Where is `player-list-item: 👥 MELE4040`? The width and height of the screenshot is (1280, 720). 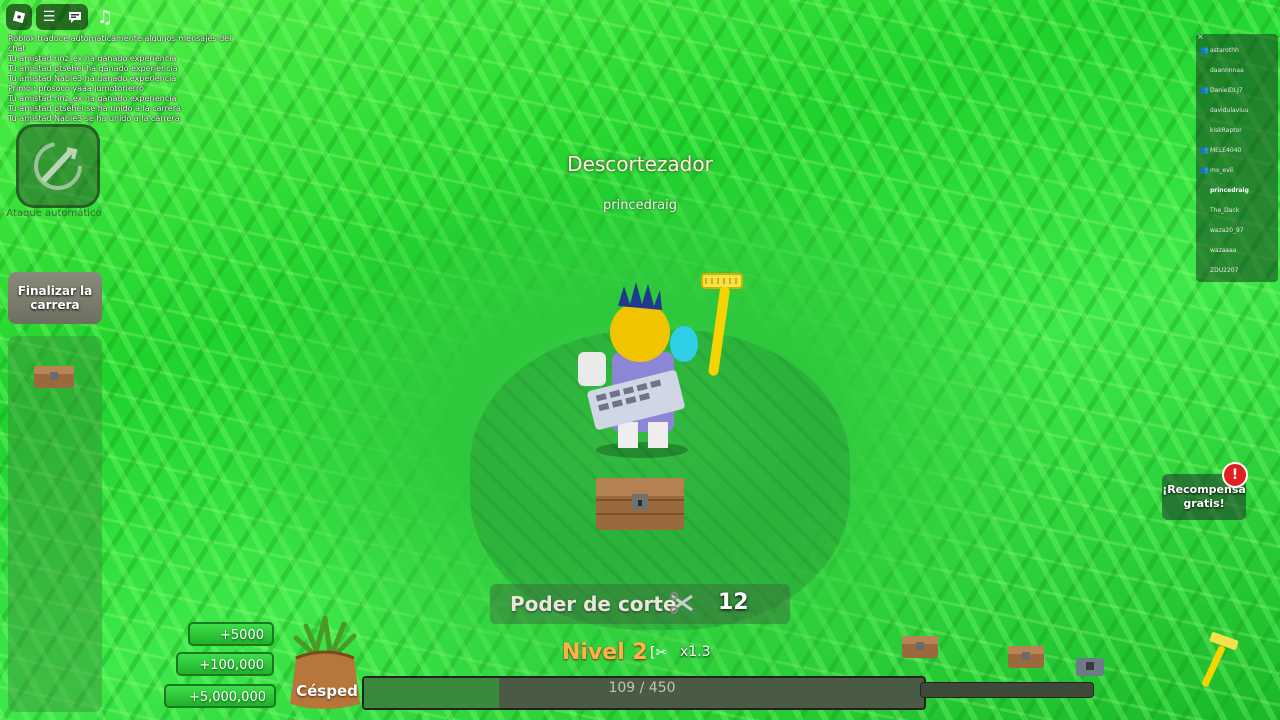 player-list-item: 👥 MELE4040 is located at coordinates (1237, 150).